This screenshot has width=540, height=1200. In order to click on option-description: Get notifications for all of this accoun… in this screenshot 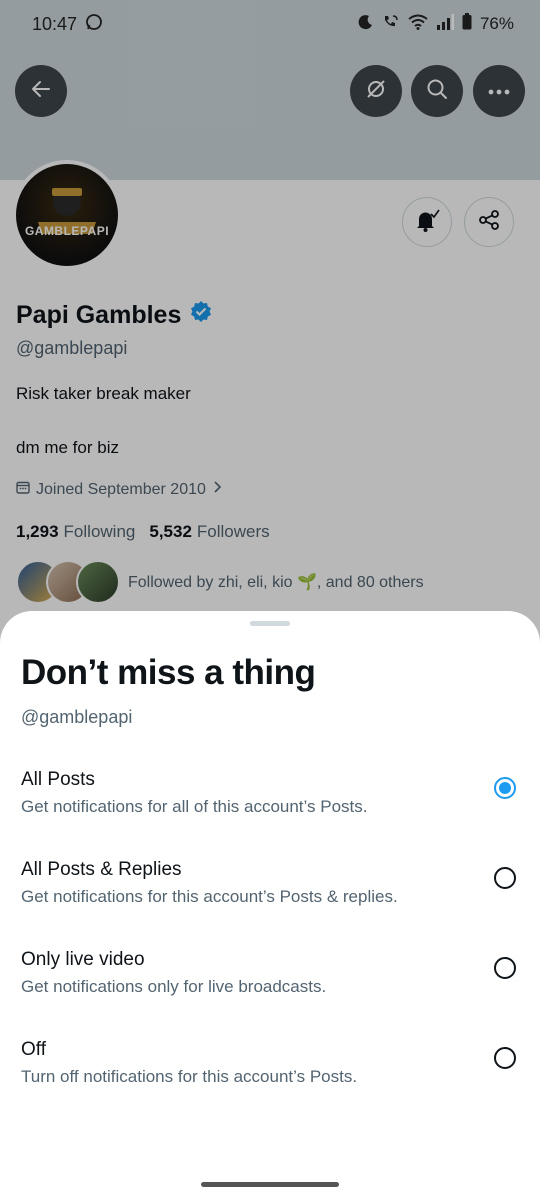, I will do `click(194, 806)`.